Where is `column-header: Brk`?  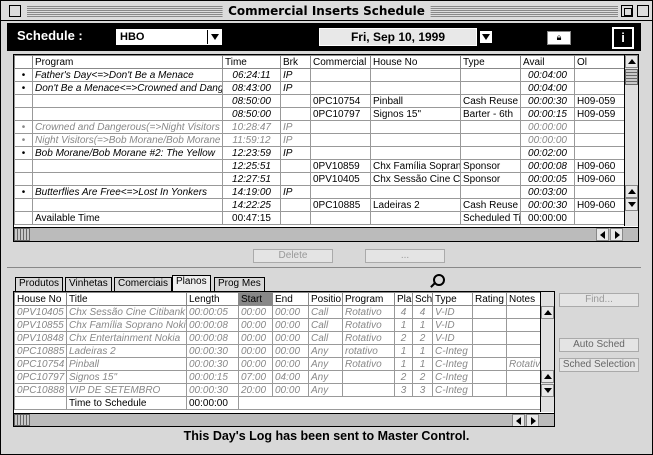
column-header: Brk is located at coordinates (295, 62).